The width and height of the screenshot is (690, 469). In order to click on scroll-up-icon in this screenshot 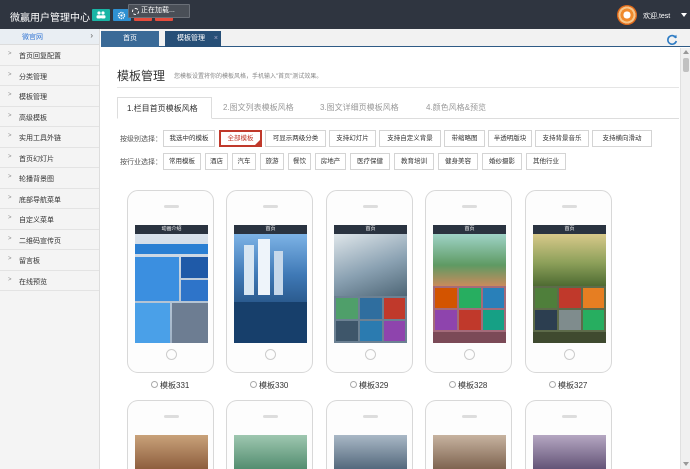, I will do `click(686, 52)`.